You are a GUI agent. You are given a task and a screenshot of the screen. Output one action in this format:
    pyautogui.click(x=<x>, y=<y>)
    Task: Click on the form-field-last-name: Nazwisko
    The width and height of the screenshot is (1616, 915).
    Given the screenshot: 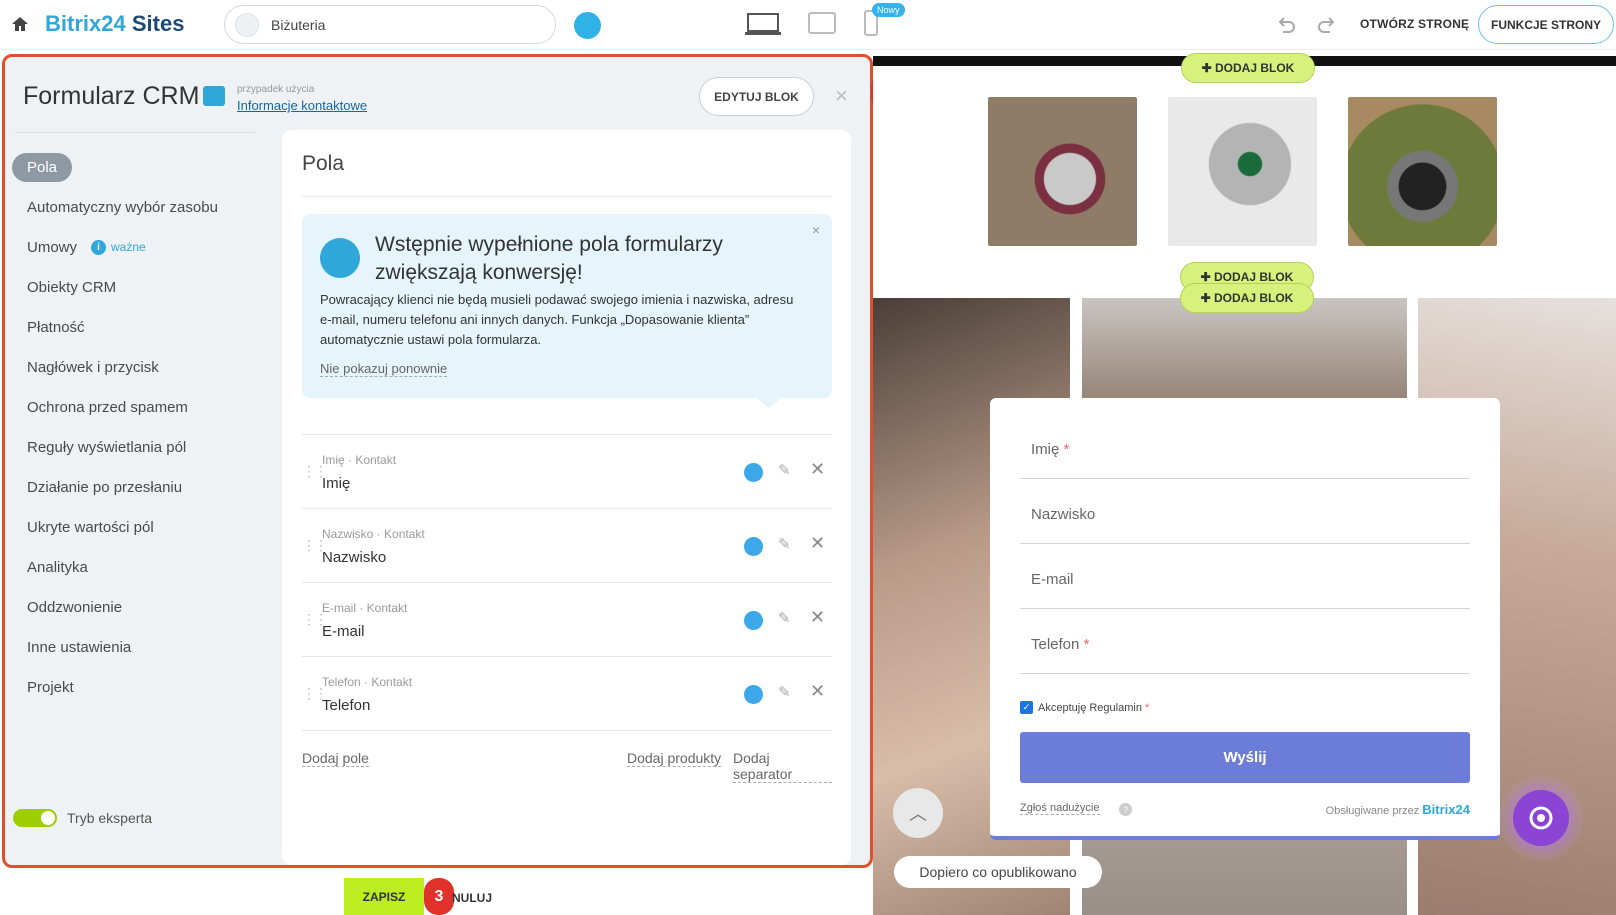 What is the action you would take?
    pyautogui.click(x=1245, y=520)
    